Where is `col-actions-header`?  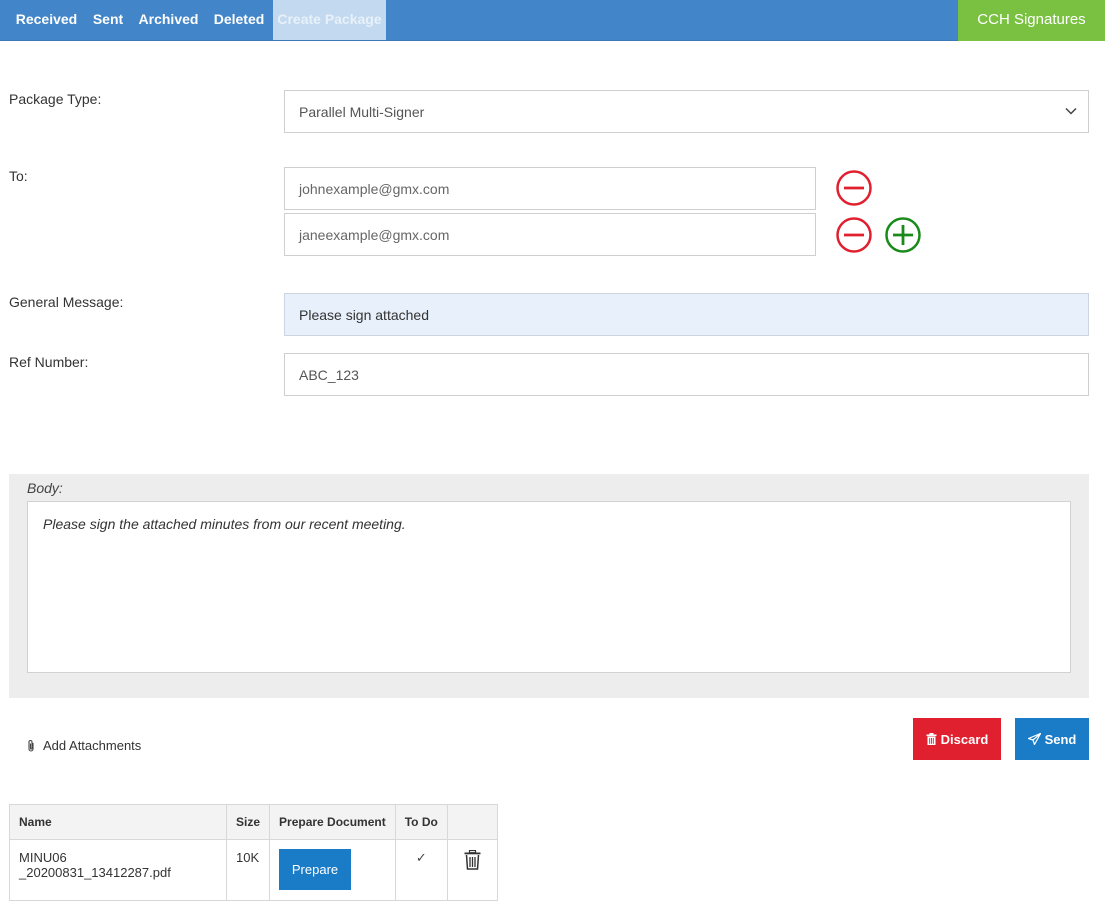 col-actions-header is located at coordinates (472, 822).